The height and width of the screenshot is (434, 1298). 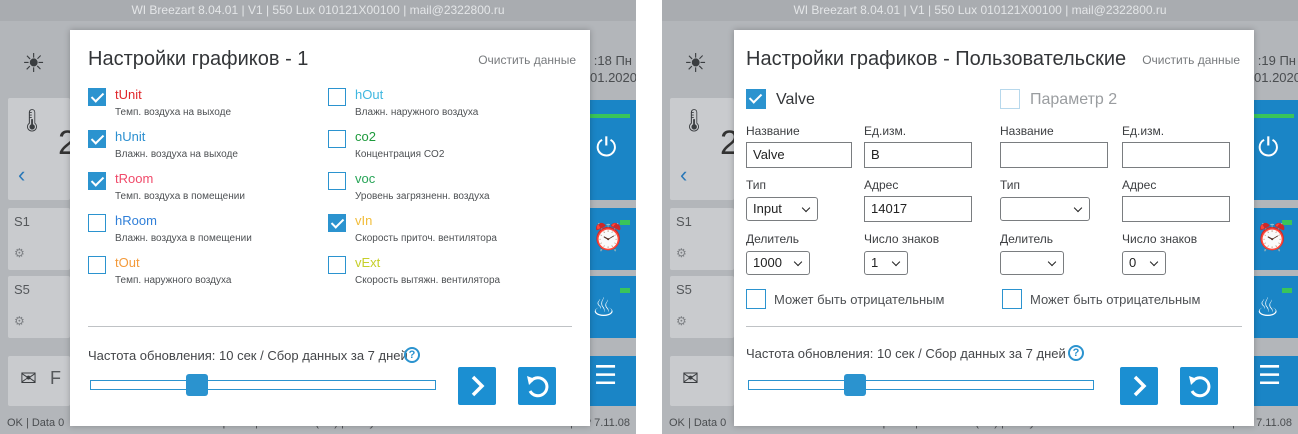 What do you see at coordinates (1027, 131) in the screenshot?
I see `param2-name-label: Название` at bounding box center [1027, 131].